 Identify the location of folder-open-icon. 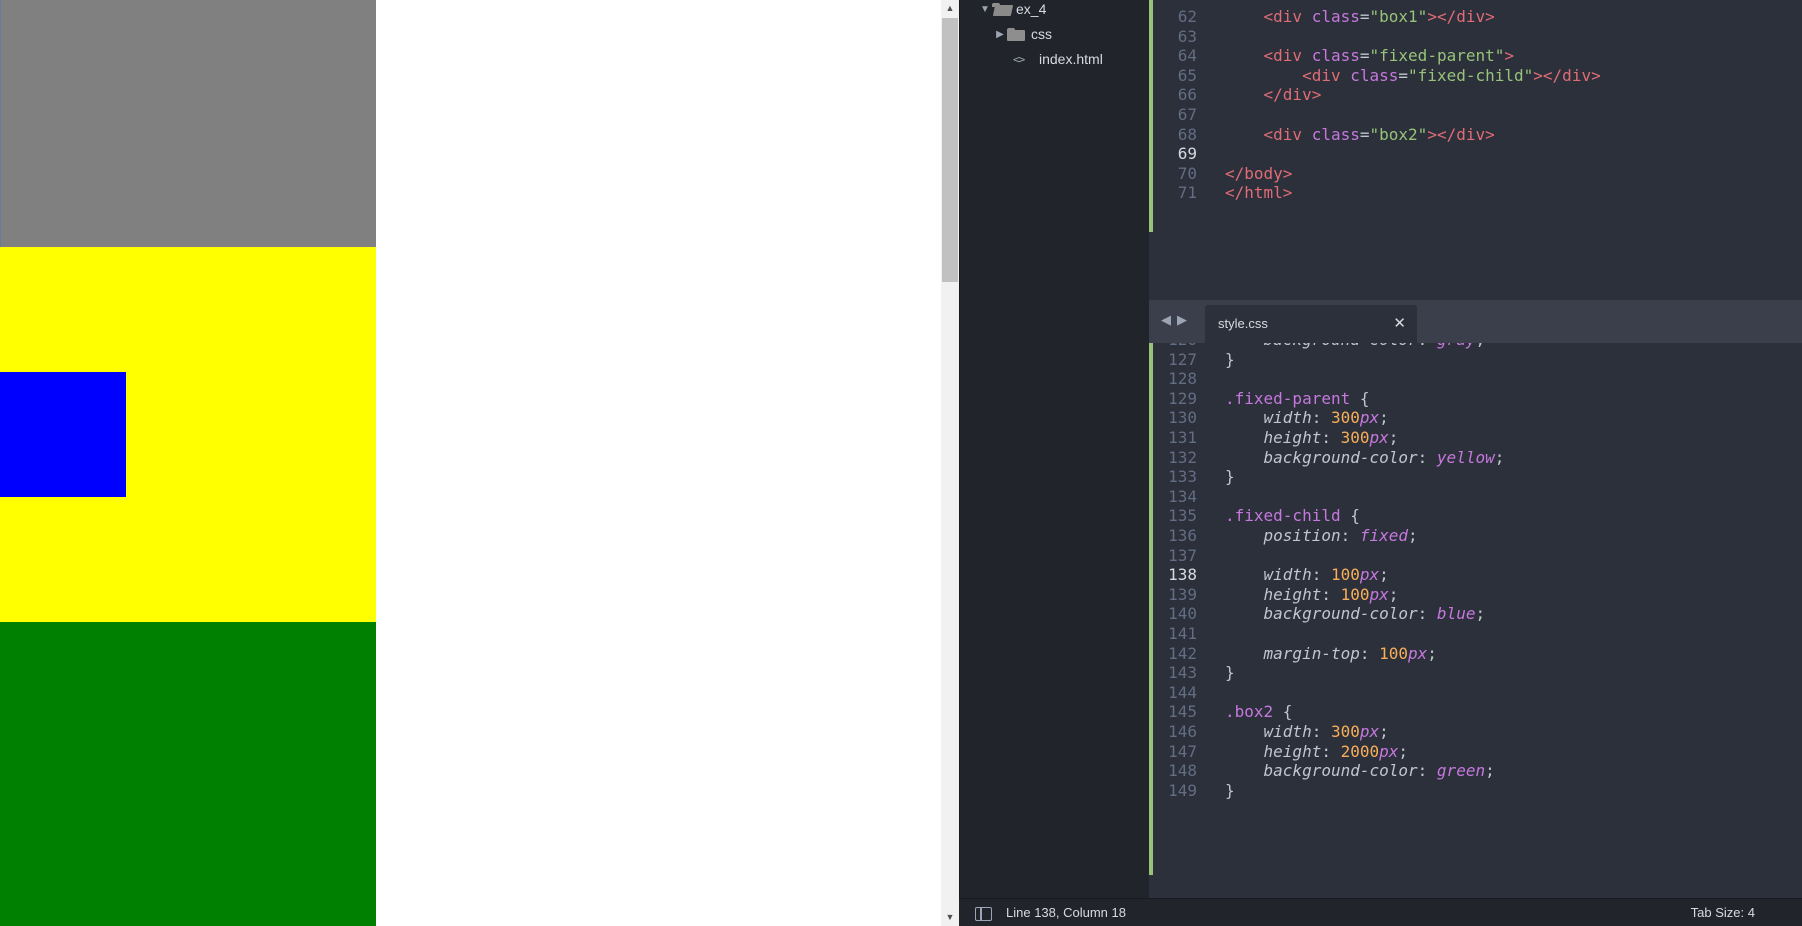
(1001, 9).